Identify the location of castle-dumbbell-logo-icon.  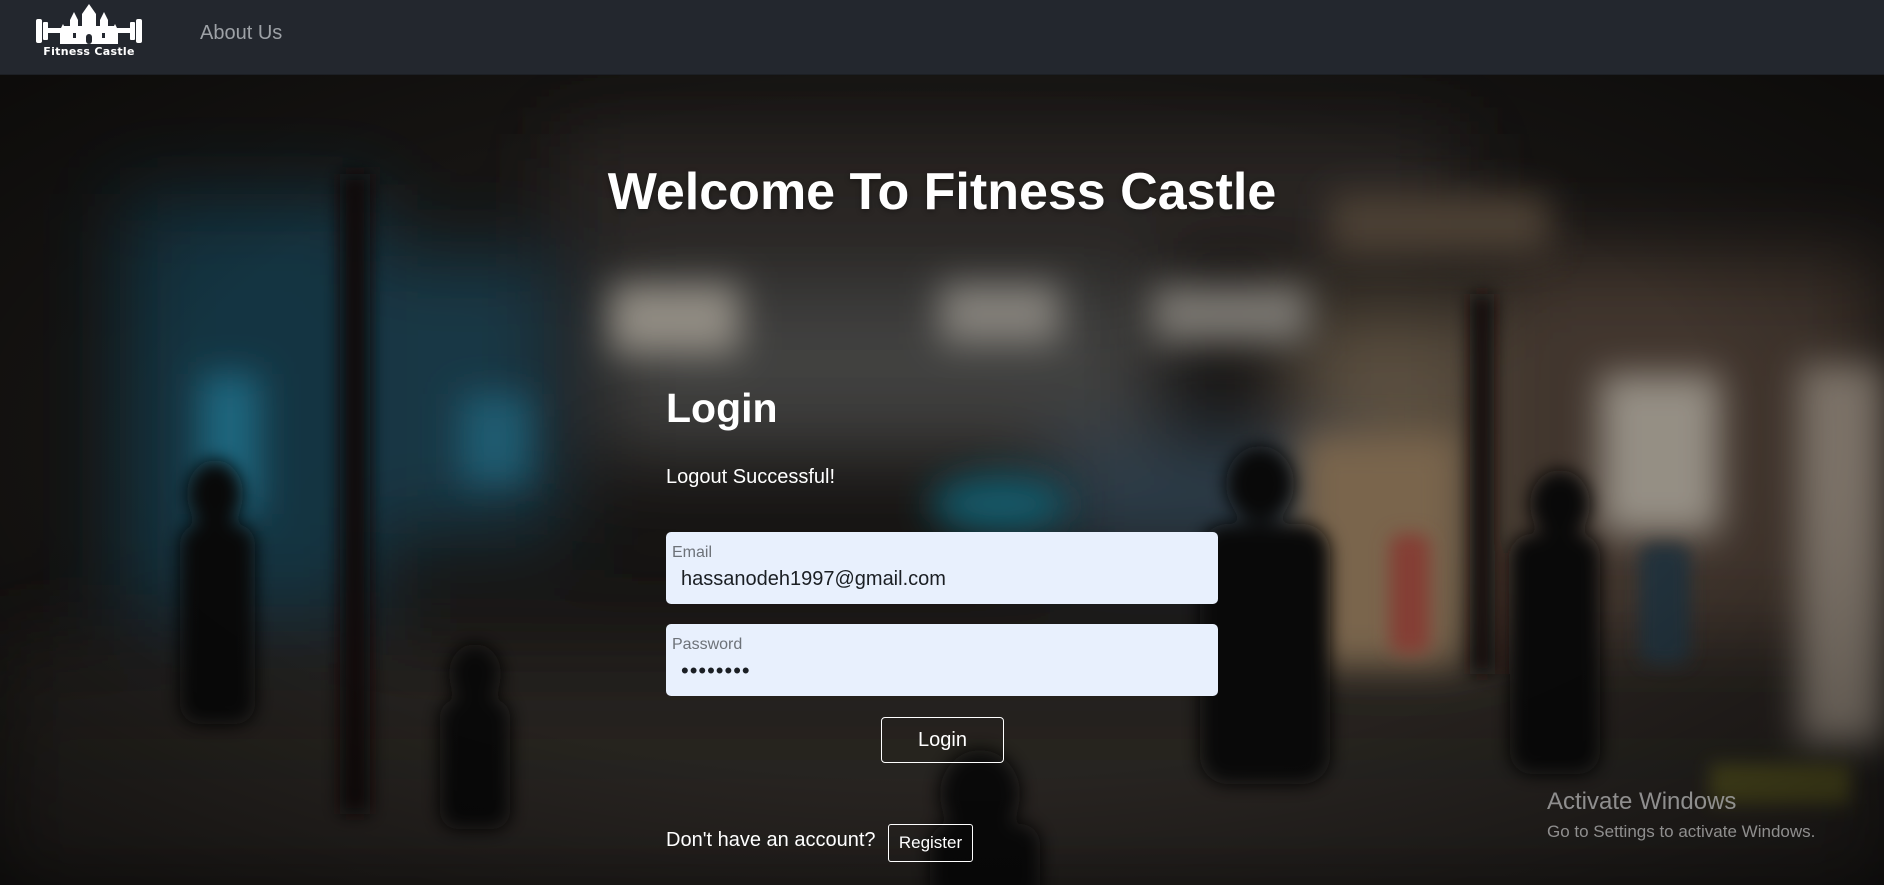
(89, 24).